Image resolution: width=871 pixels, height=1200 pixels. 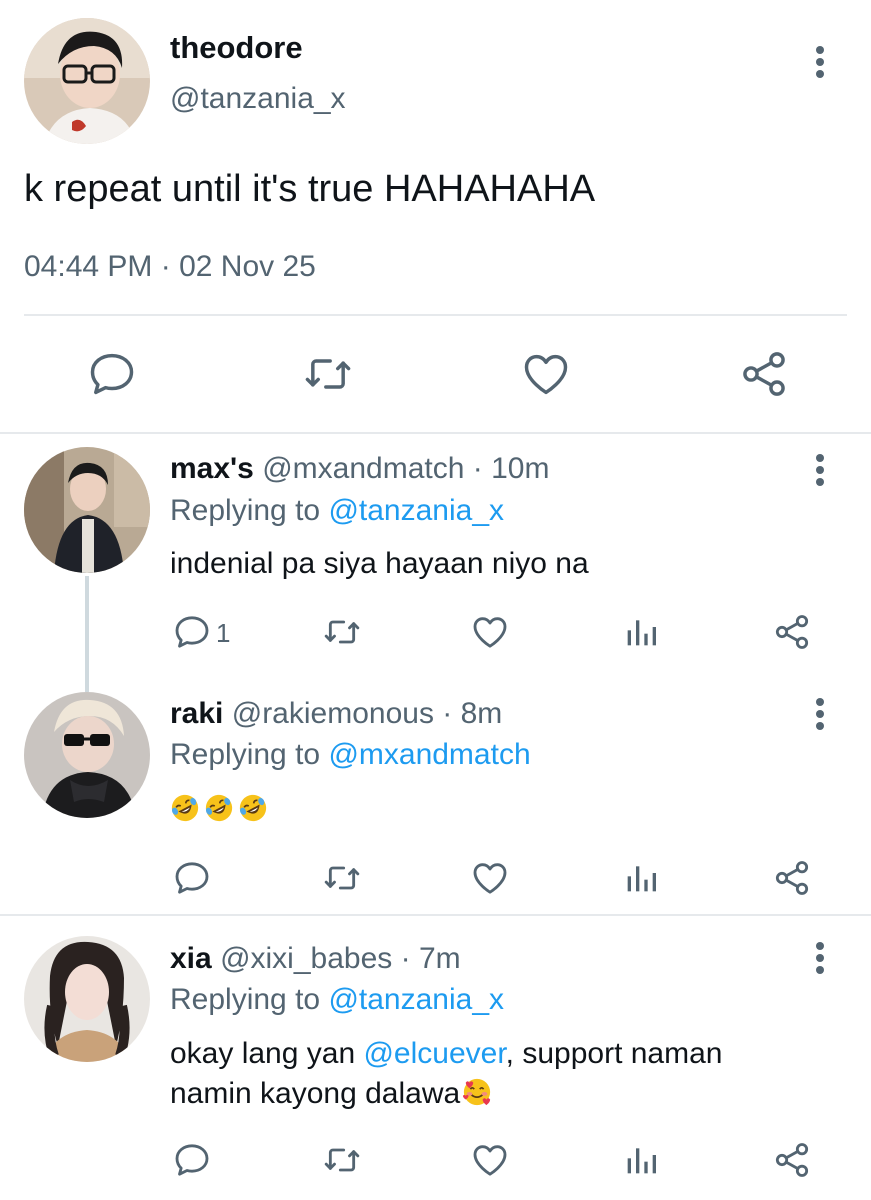 What do you see at coordinates (477, 1092) in the screenshot?
I see `smiling-face-with-hearts-emoji` at bounding box center [477, 1092].